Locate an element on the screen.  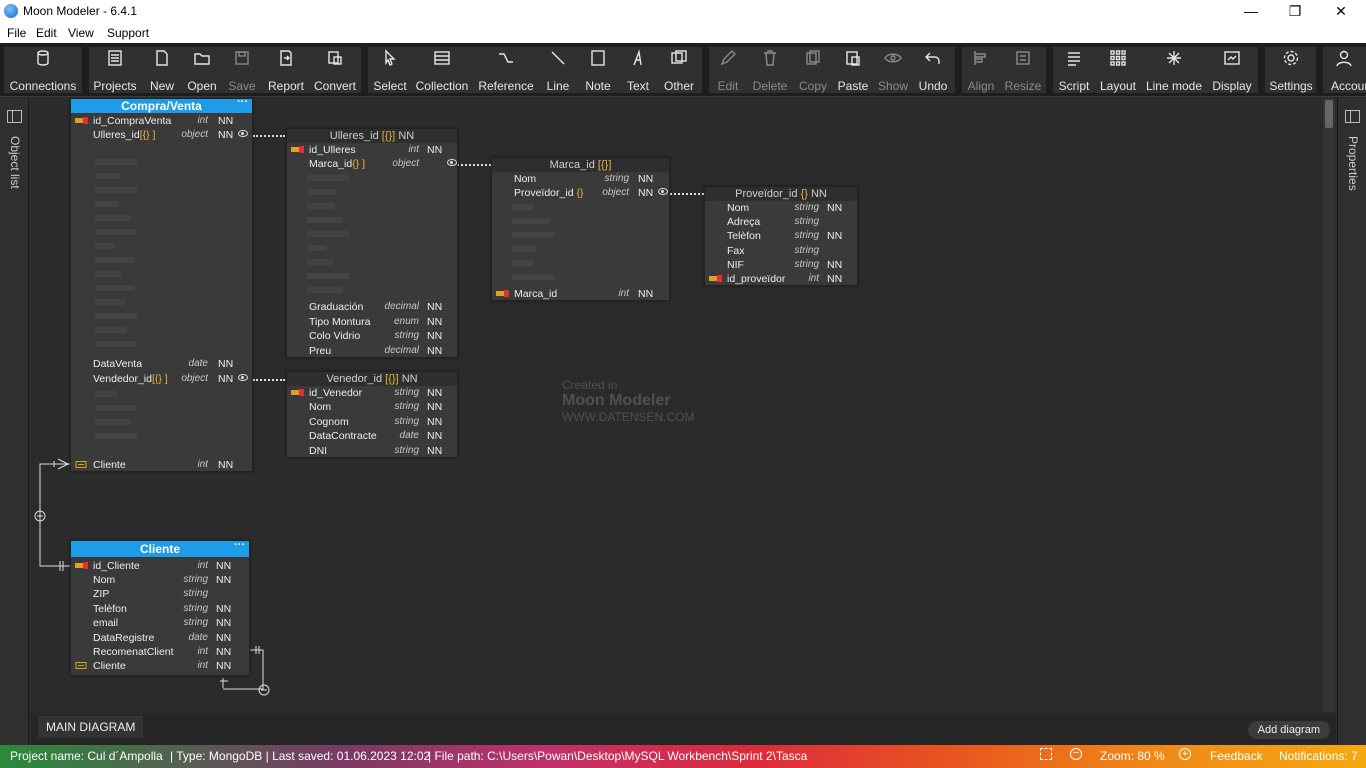
field-row: Ulleres_id[{} ] object NN is located at coordinates (161, 135).